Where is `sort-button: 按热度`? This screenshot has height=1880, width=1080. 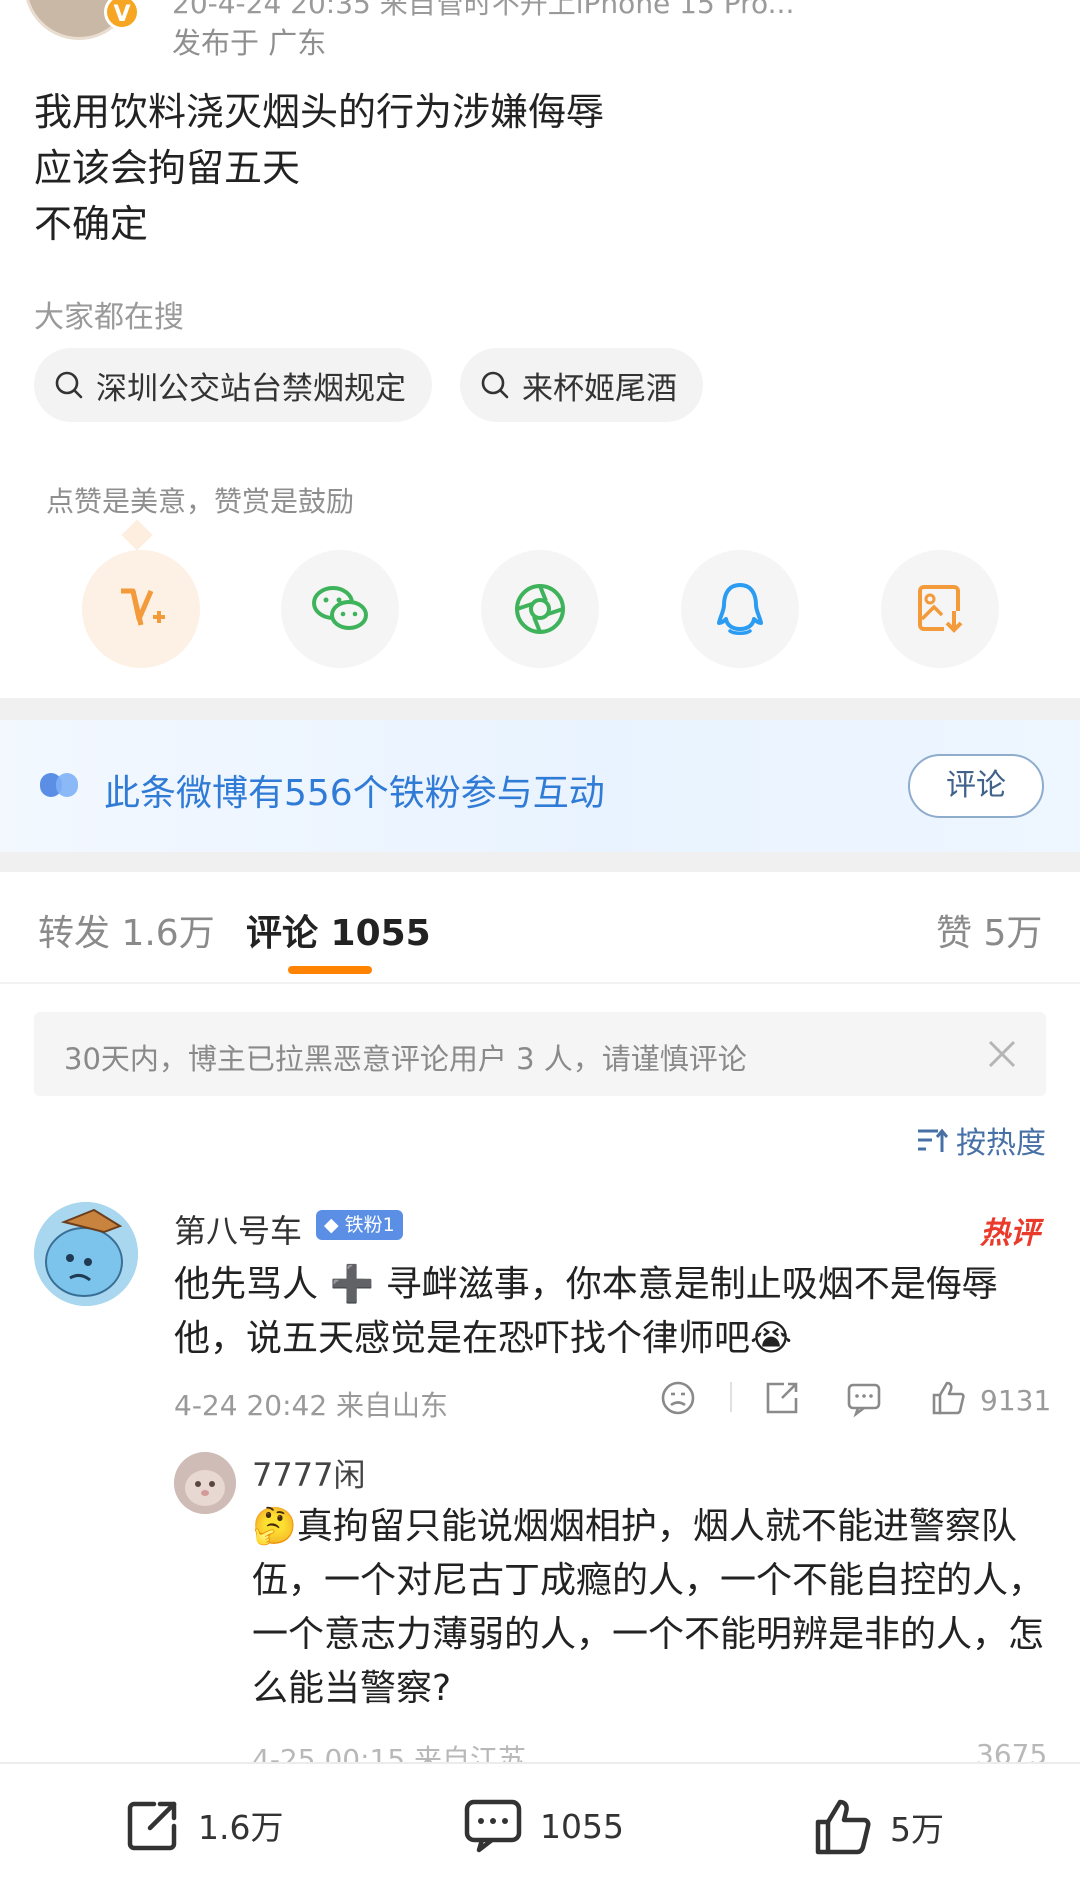 sort-button: 按热度 is located at coordinates (981, 1140).